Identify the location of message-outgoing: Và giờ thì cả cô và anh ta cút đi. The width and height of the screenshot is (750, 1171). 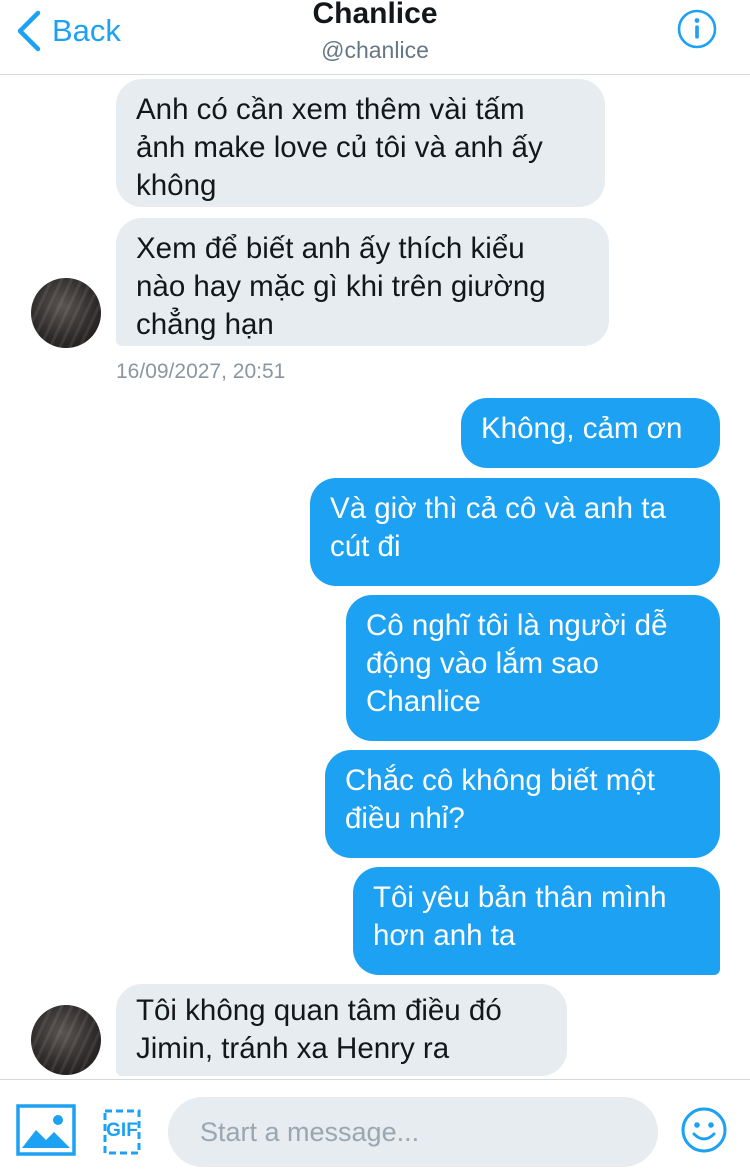
(515, 532).